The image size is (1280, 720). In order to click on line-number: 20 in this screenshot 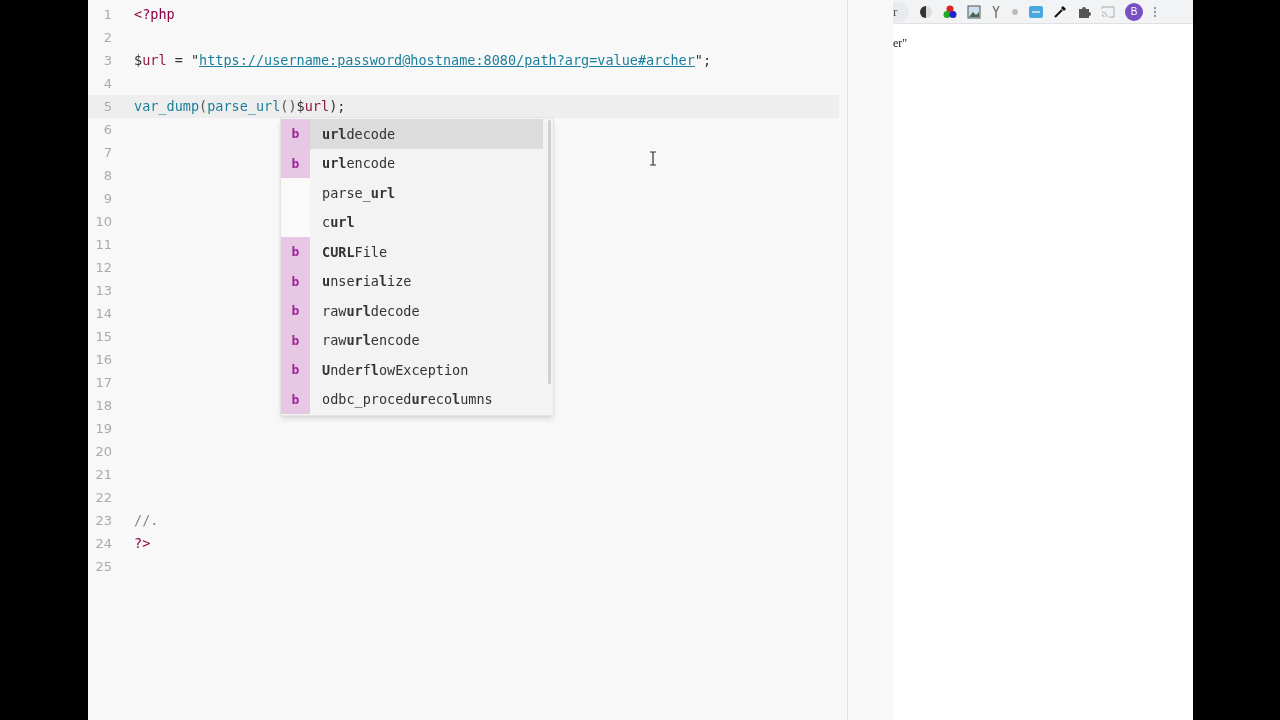, I will do `click(103, 451)`.